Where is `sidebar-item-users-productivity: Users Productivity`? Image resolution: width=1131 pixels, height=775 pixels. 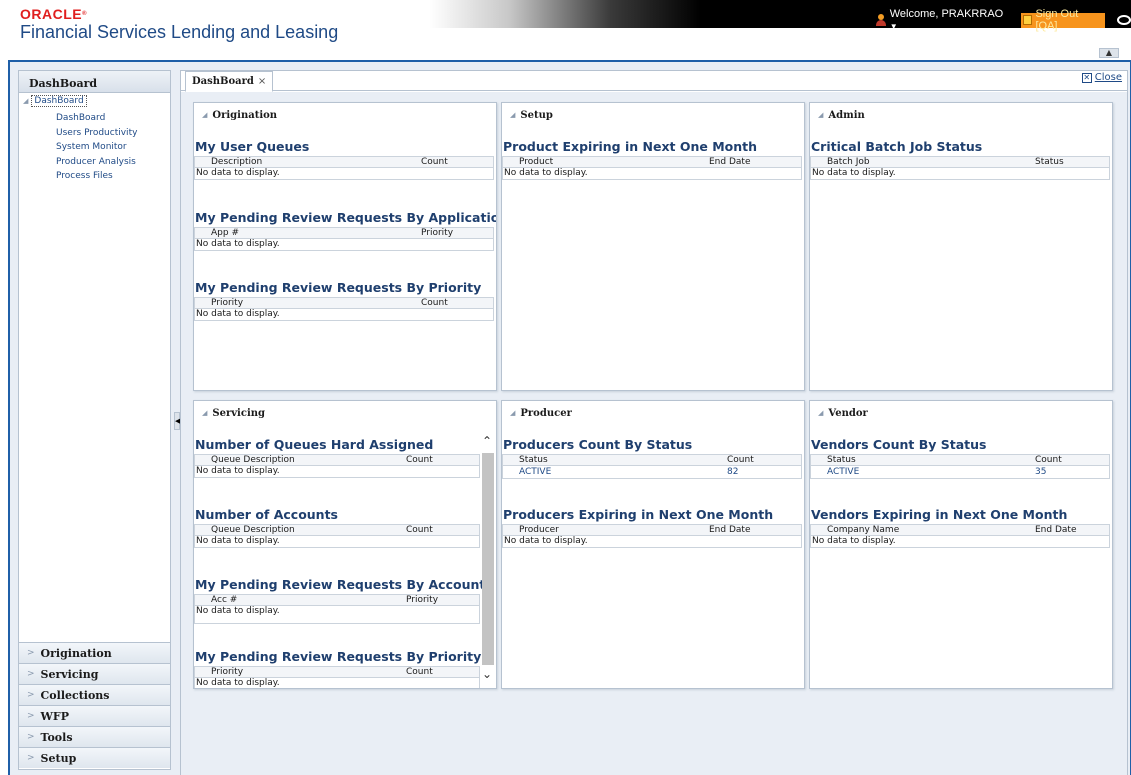 sidebar-item-users-productivity: Users Productivity is located at coordinates (96, 133).